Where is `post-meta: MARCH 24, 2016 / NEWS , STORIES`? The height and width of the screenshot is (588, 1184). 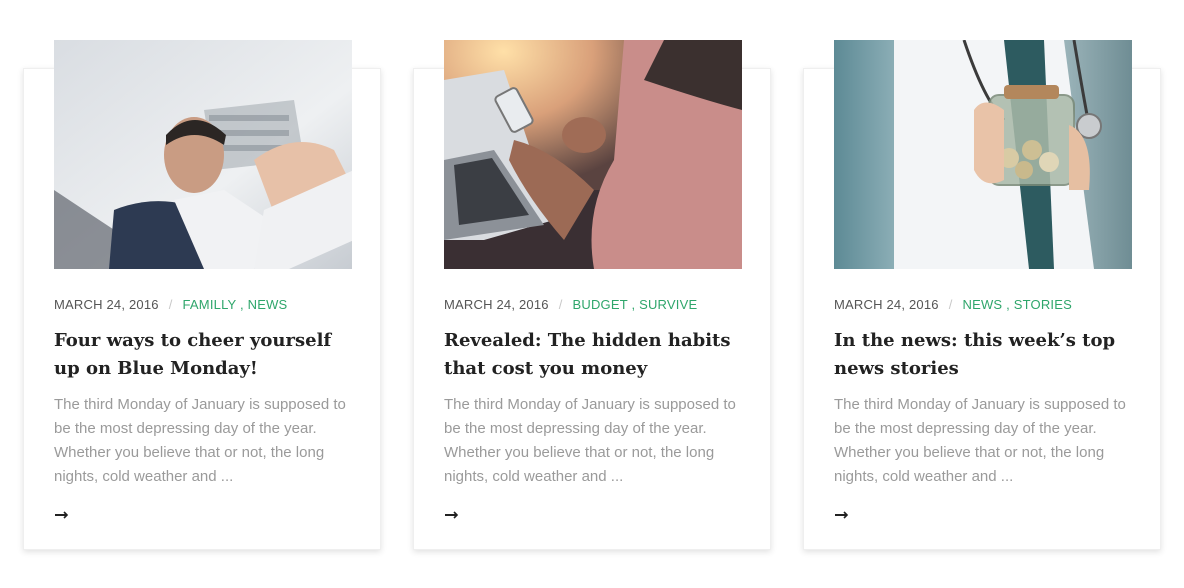
post-meta: MARCH 24, 2016 / NEWS , STORIES is located at coordinates (983, 305).